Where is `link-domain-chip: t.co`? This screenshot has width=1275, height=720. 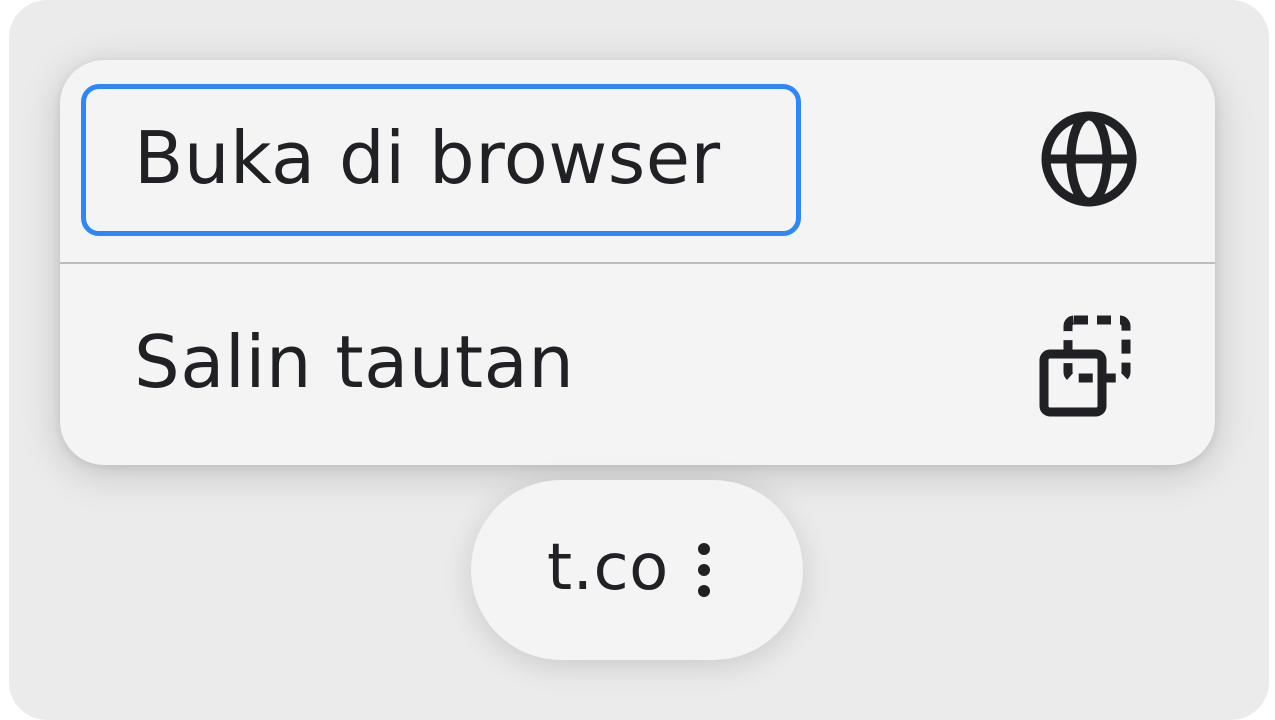 link-domain-chip: t.co is located at coordinates (637, 570).